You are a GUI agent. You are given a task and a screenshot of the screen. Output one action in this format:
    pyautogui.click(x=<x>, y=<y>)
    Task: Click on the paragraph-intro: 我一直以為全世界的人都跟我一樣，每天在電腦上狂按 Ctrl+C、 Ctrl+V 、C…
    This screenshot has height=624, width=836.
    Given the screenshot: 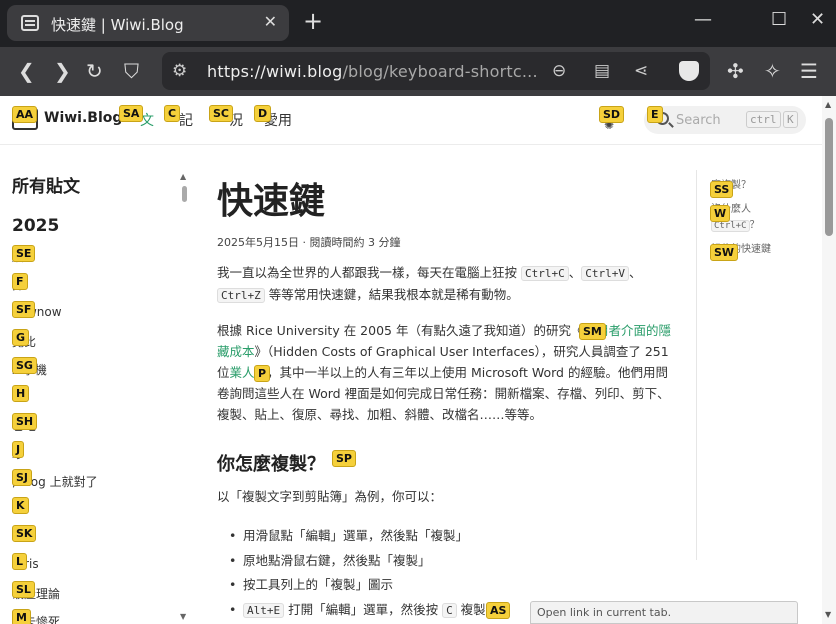 What is the action you would take?
    pyautogui.click(x=429, y=284)
    